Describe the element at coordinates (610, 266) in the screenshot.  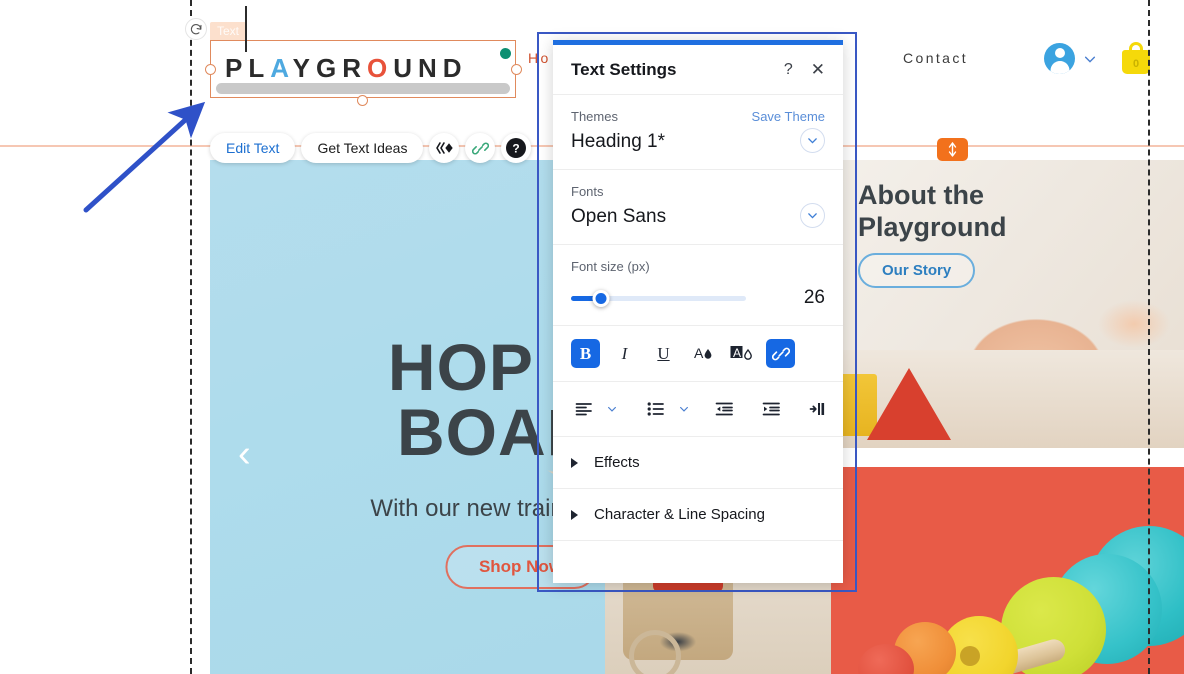
I see `font-size-label: Font size (px)` at that location.